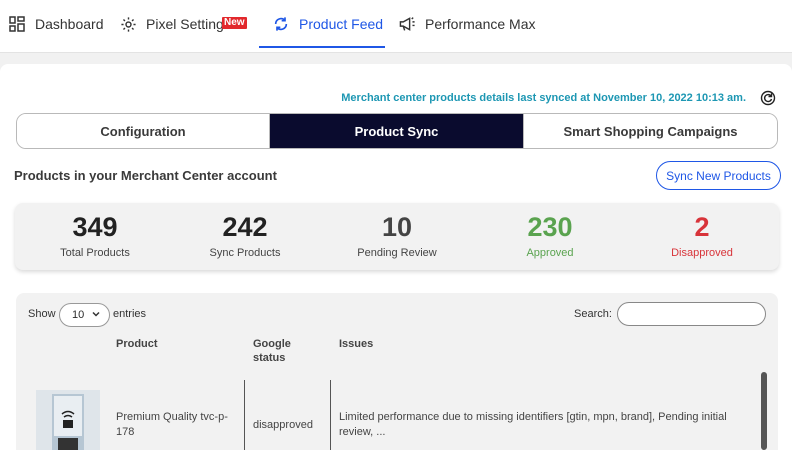 The width and height of the screenshot is (792, 450). I want to click on column-header-issues: Issues, so click(356, 344).